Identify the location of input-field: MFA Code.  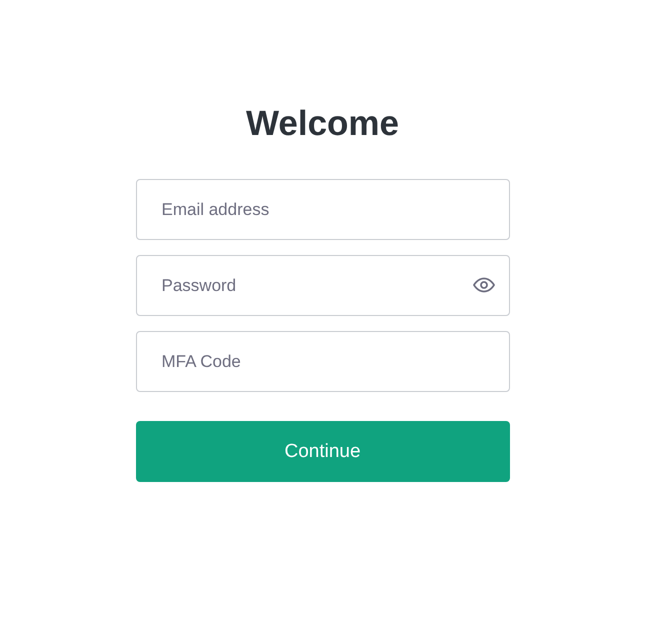
(323, 361).